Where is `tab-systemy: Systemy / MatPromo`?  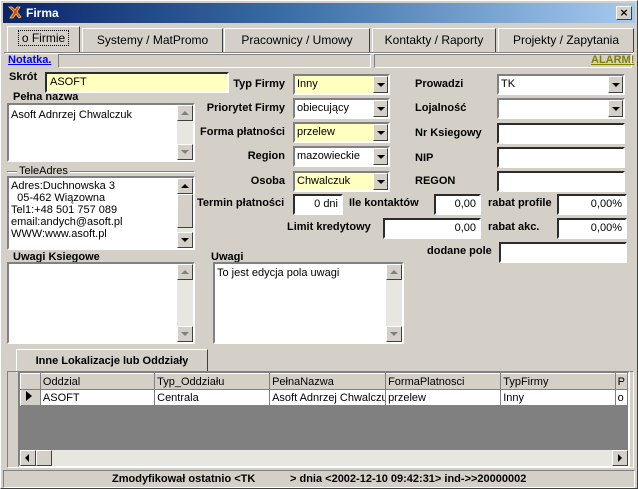
tab-systemy: Systemy / MatPromo is located at coordinates (152, 40).